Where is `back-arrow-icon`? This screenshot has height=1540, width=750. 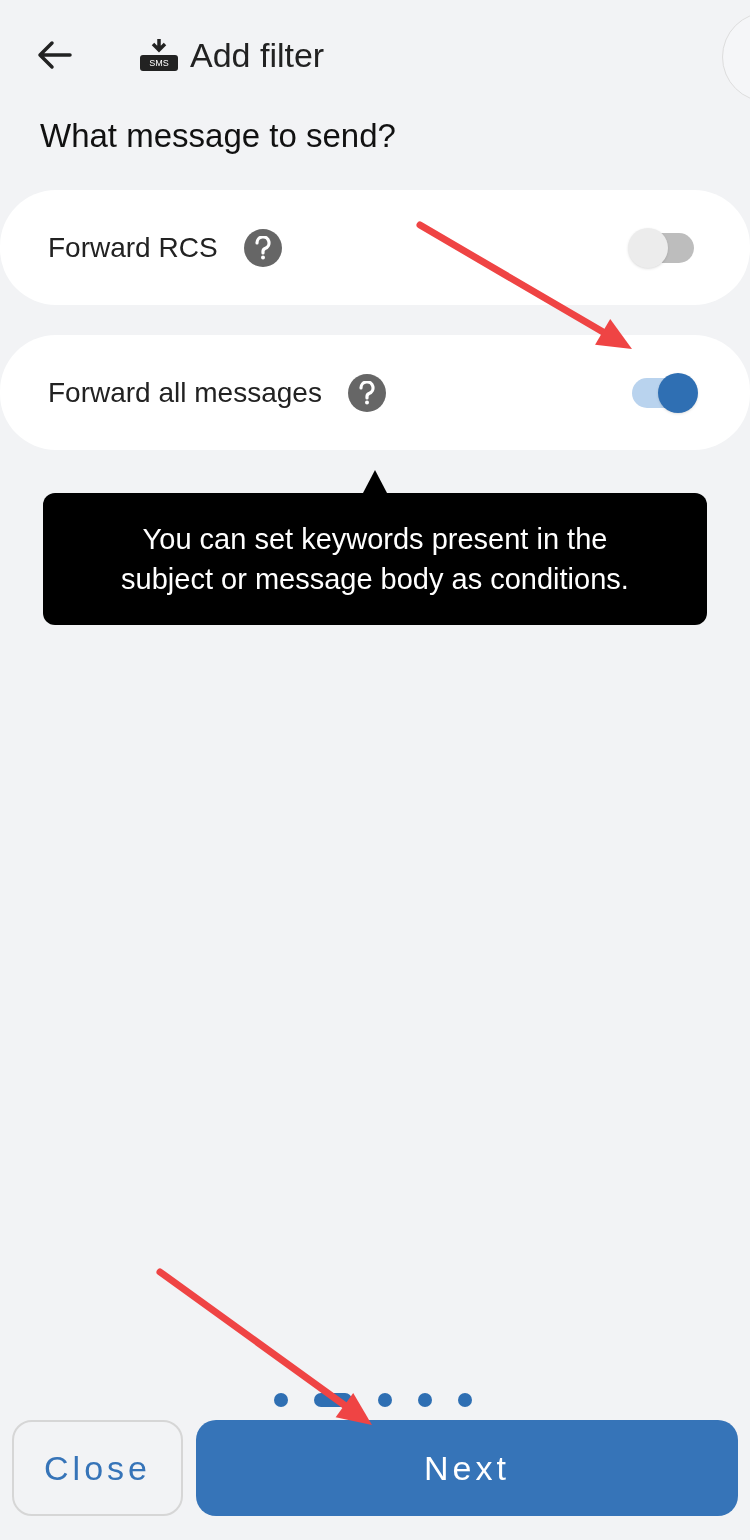
back-arrow-icon is located at coordinates (54, 55).